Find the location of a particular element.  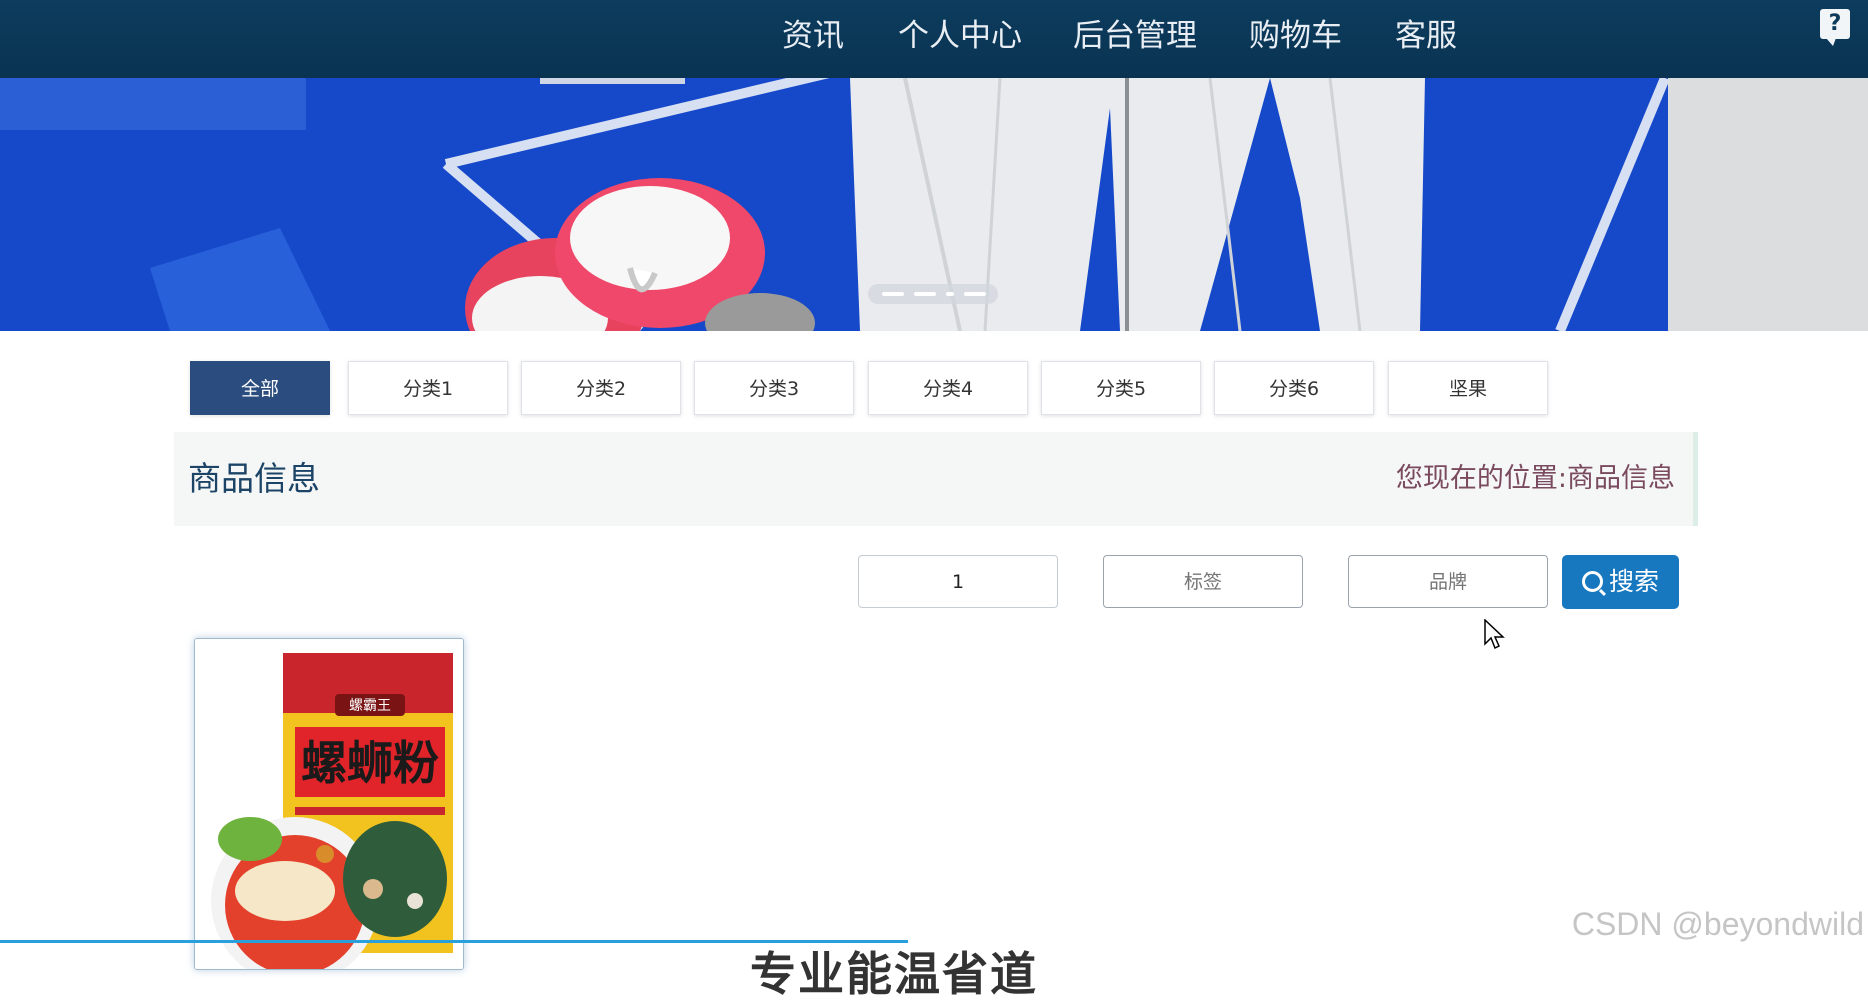

category-tab-nuts: 坚果 is located at coordinates (1468, 388).